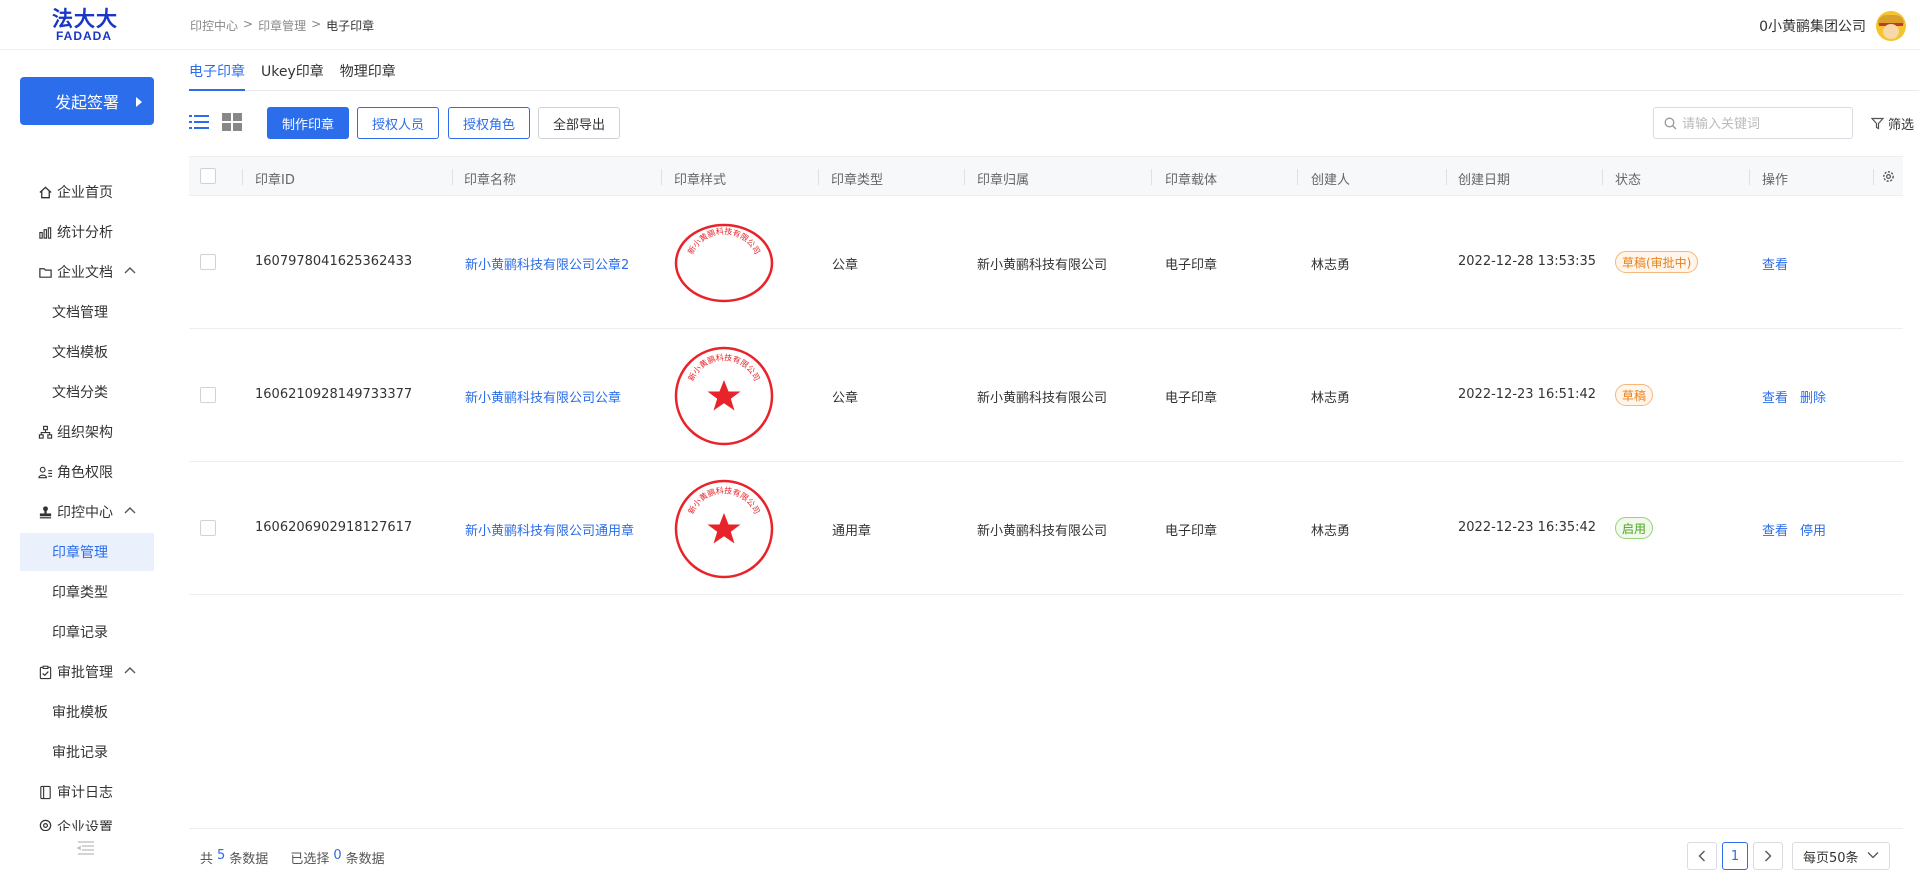 The image size is (1920, 881). Describe the element at coordinates (87, 752) in the screenshot. I see `sidebar-item-approval-records: 审批记录` at that location.